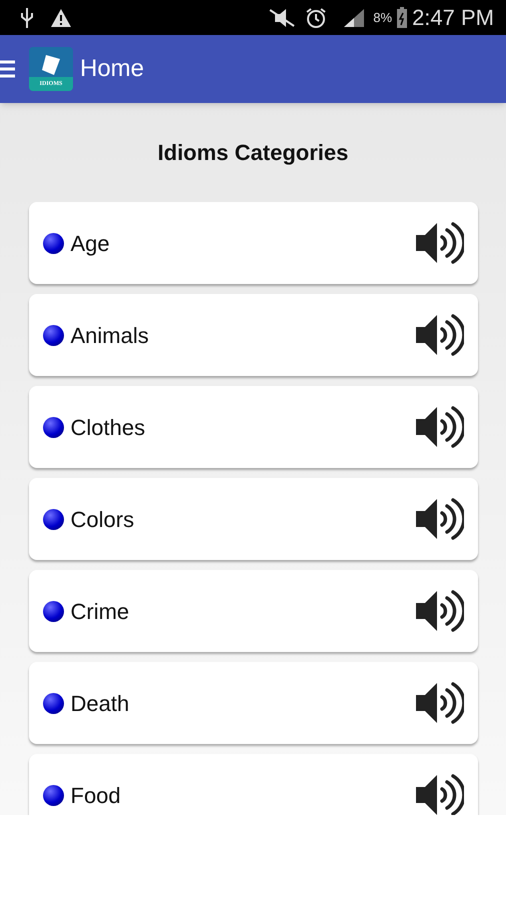 This screenshot has height=900, width=506. I want to click on page-heading: Idioms Categories, so click(253, 153).